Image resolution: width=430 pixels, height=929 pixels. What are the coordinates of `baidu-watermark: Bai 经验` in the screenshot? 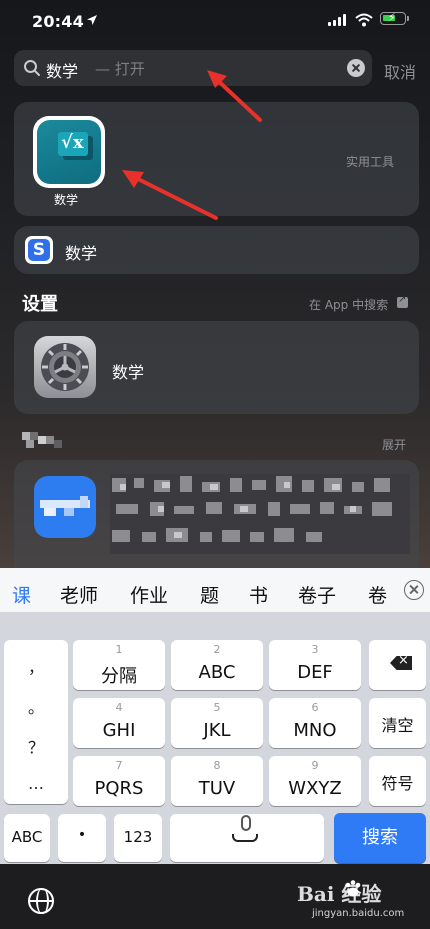 It's located at (339, 894).